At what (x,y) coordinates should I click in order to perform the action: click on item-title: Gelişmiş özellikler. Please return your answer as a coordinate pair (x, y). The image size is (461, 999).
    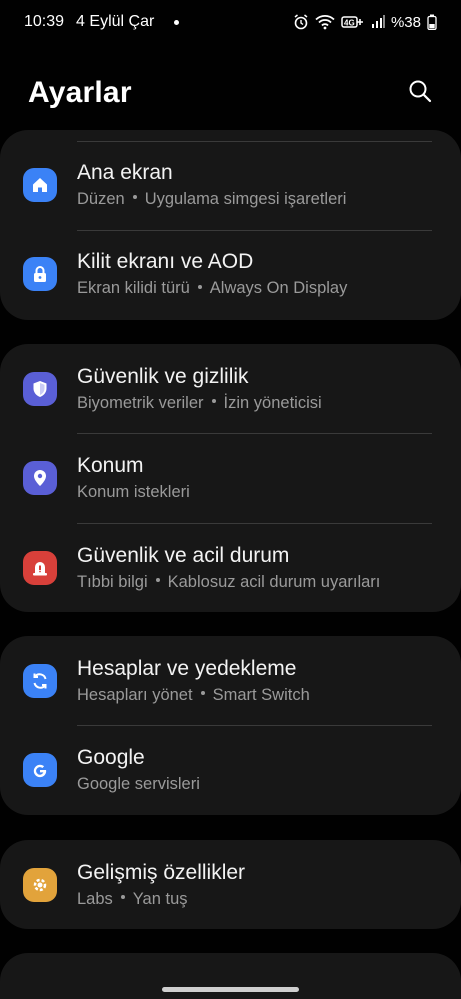
    Looking at the image, I should click on (161, 872).